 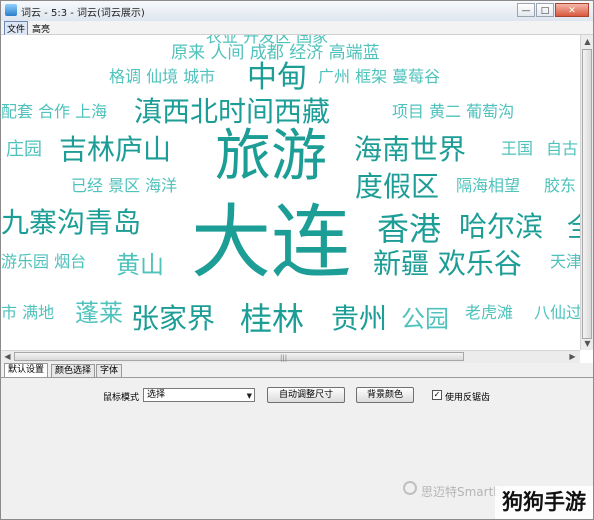 I want to click on scroll-grip-icon: |||, so click(x=284, y=358).